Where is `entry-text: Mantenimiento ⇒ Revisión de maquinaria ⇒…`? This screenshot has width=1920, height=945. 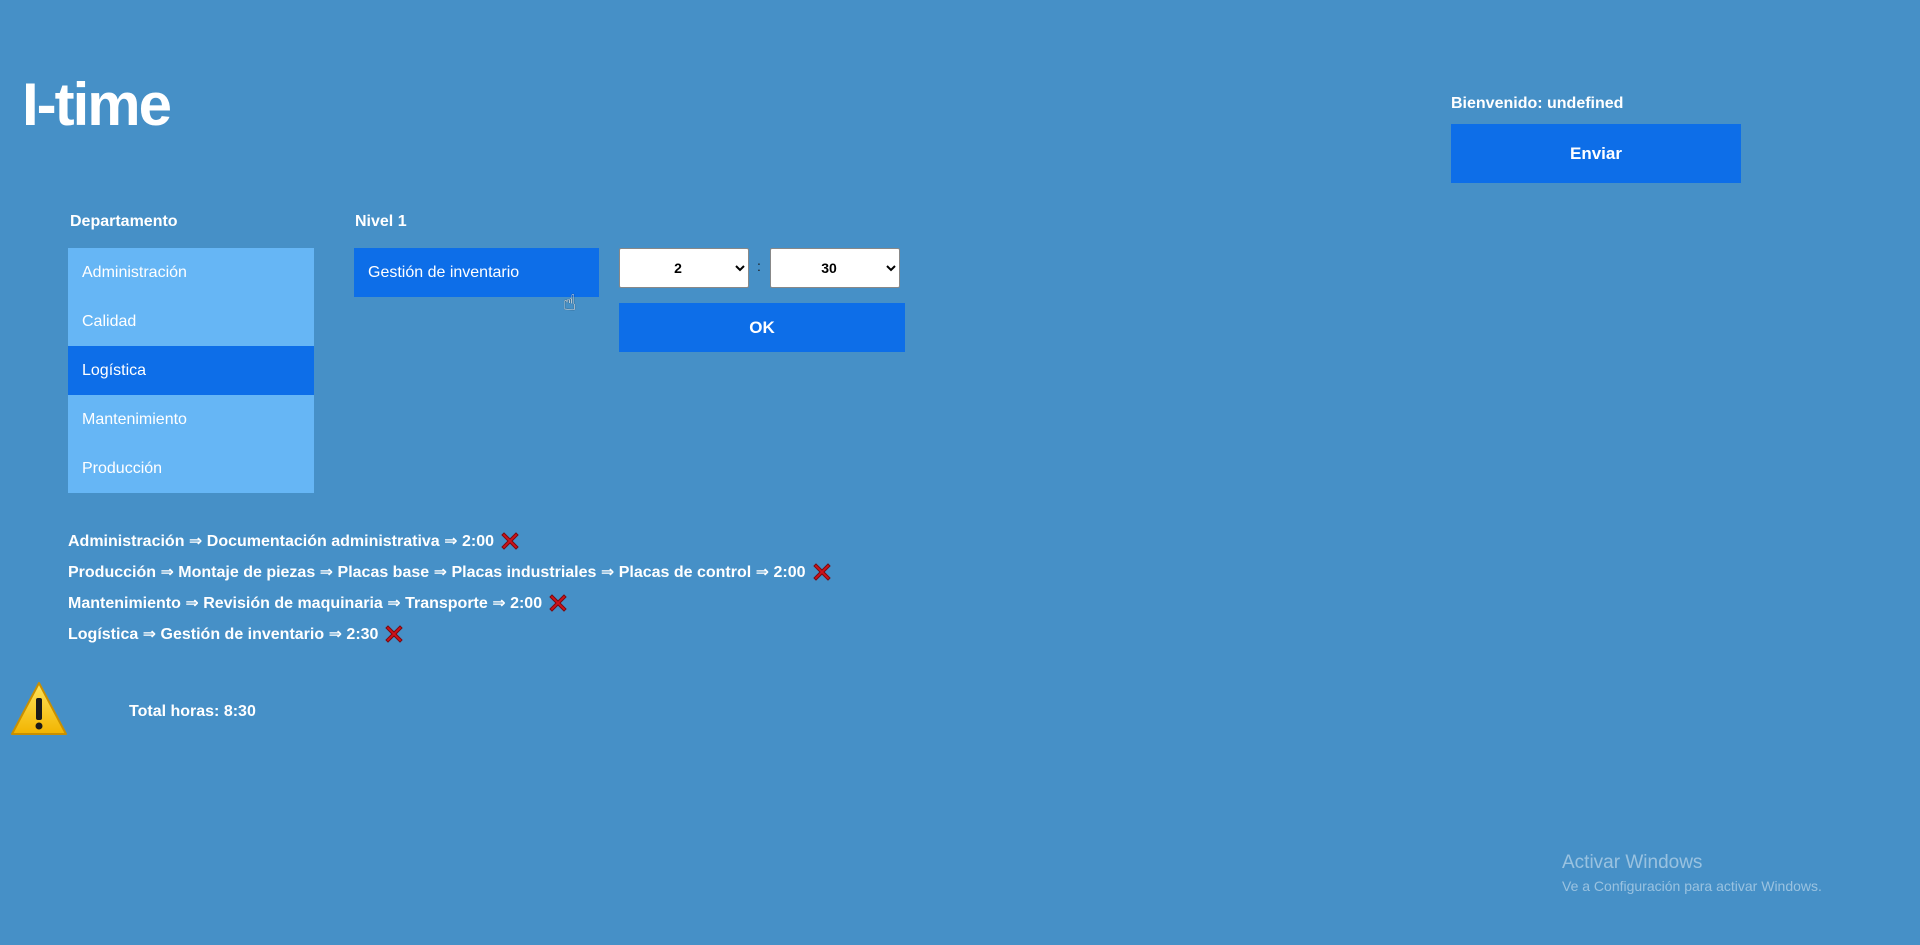
entry-text: Mantenimiento ⇒ Revisión de maquinaria ⇒… is located at coordinates (305, 603).